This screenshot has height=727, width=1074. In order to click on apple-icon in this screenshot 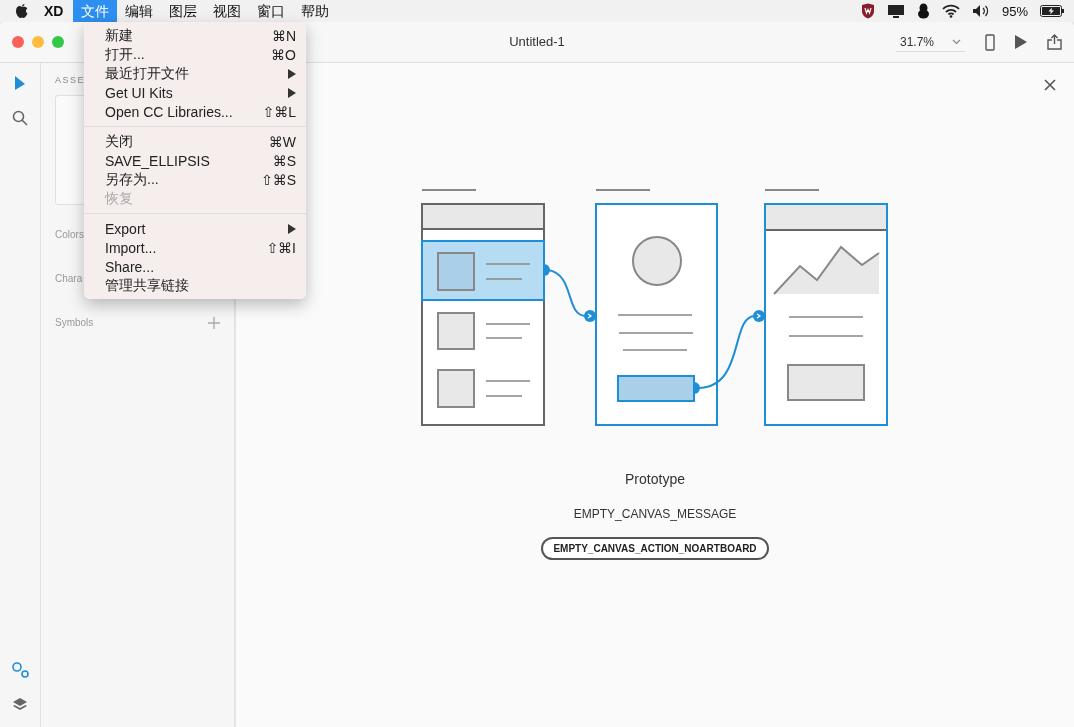, I will do `click(22, 11)`.